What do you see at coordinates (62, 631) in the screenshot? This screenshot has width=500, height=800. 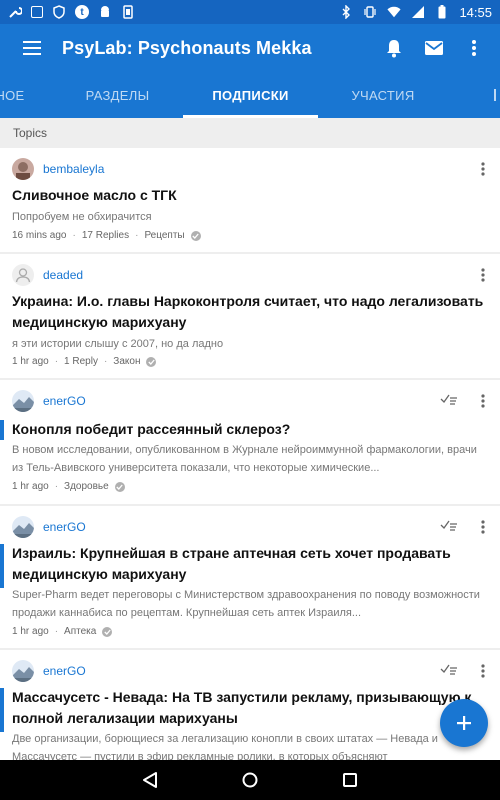 I see `topic-meta: 1 hr ago · Аптека` at bounding box center [62, 631].